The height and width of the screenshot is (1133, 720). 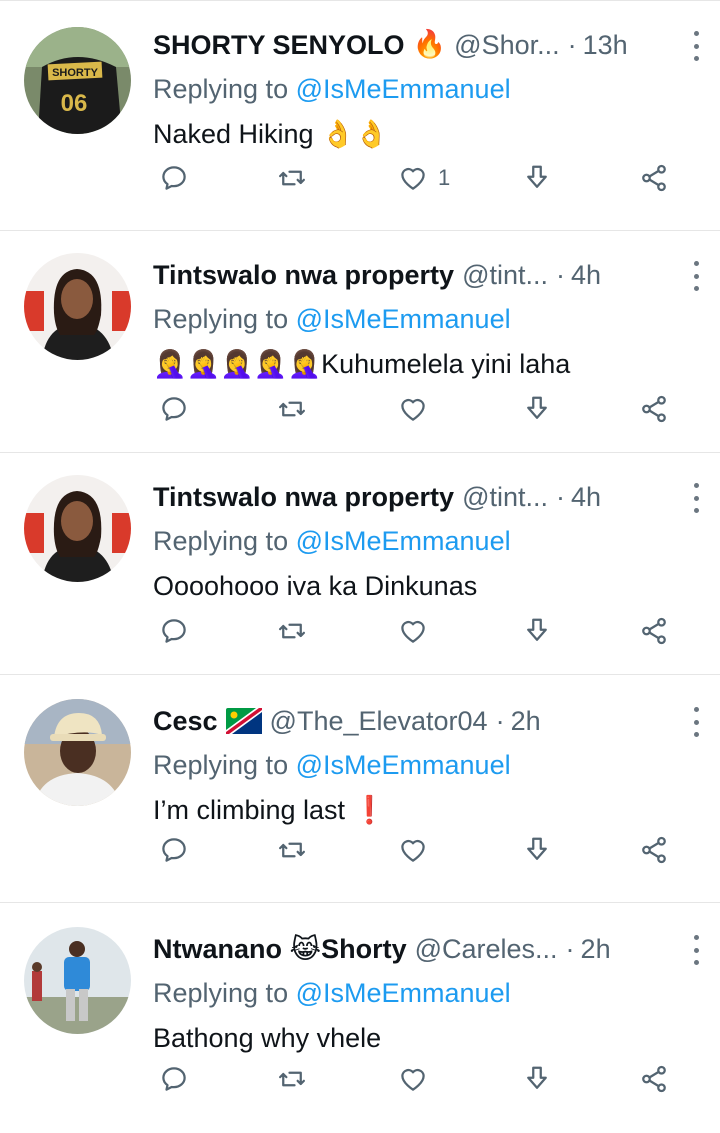 I want to click on tweet-header: Tintswalo nwa property @tint... · 4h, so click(x=424, y=275).